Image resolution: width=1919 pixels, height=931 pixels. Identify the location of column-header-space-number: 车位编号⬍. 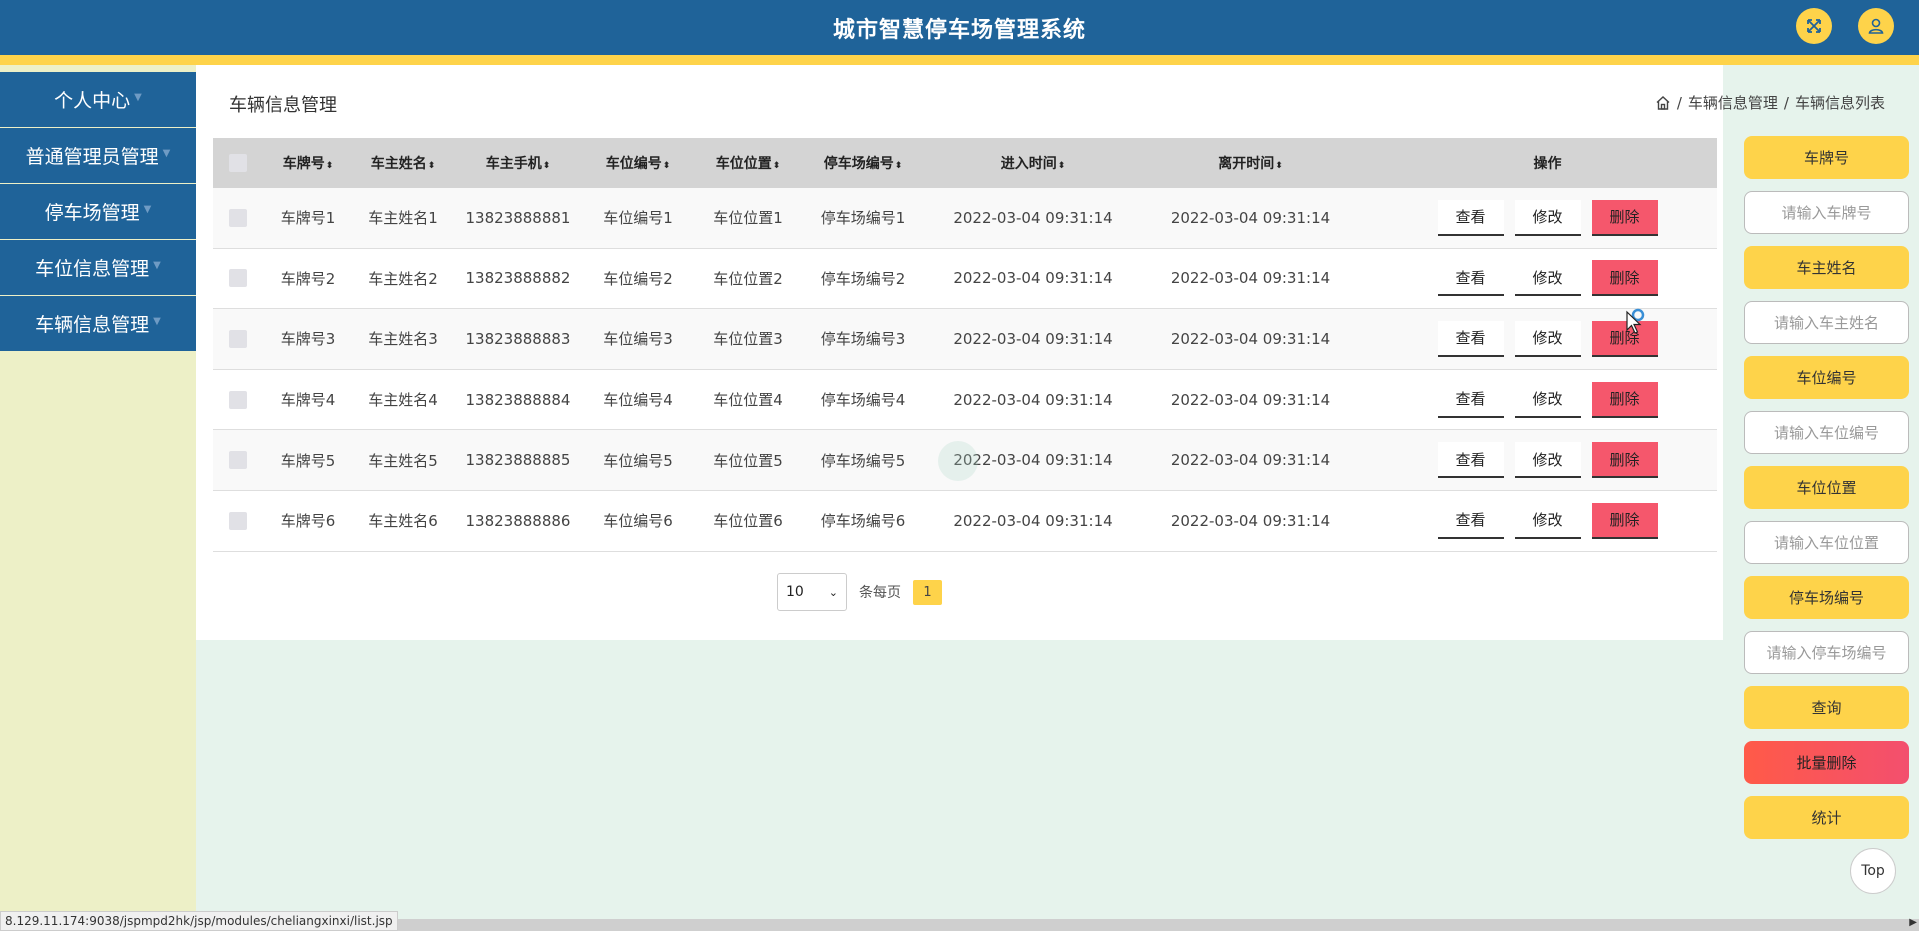
(638, 163).